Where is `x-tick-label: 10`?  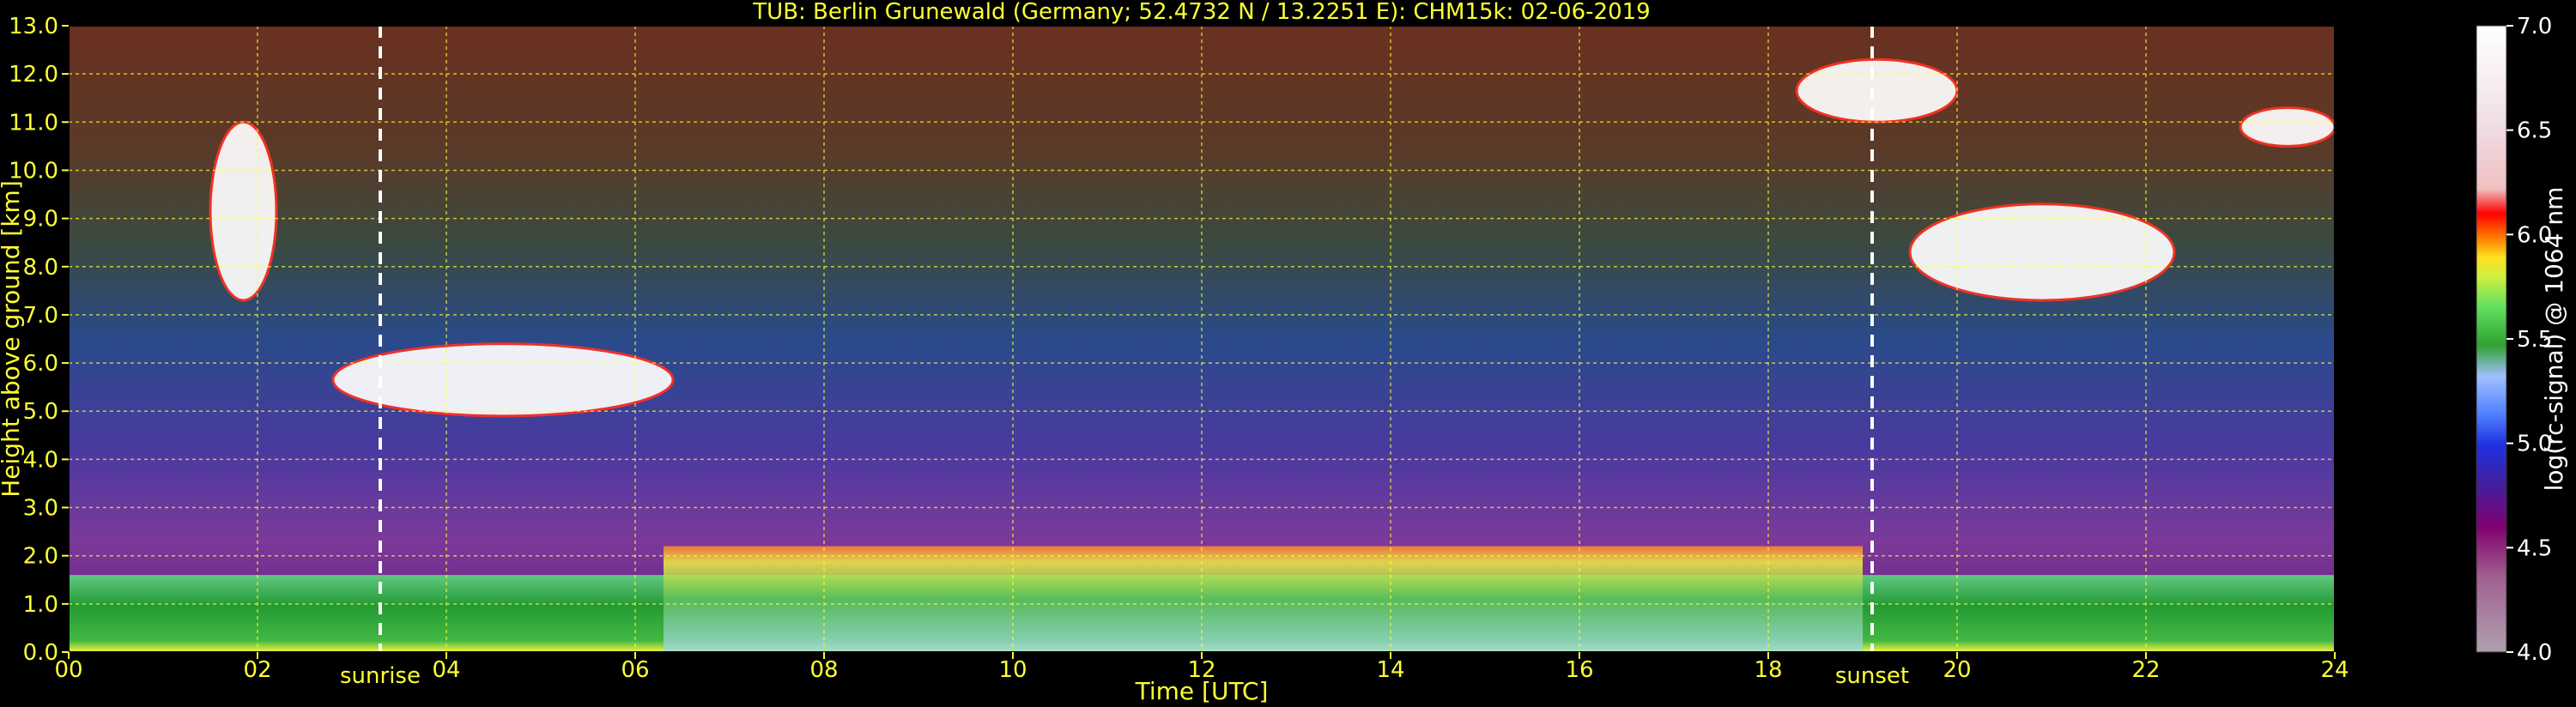
x-tick-label: 10 is located at coordinates (1012, 670).